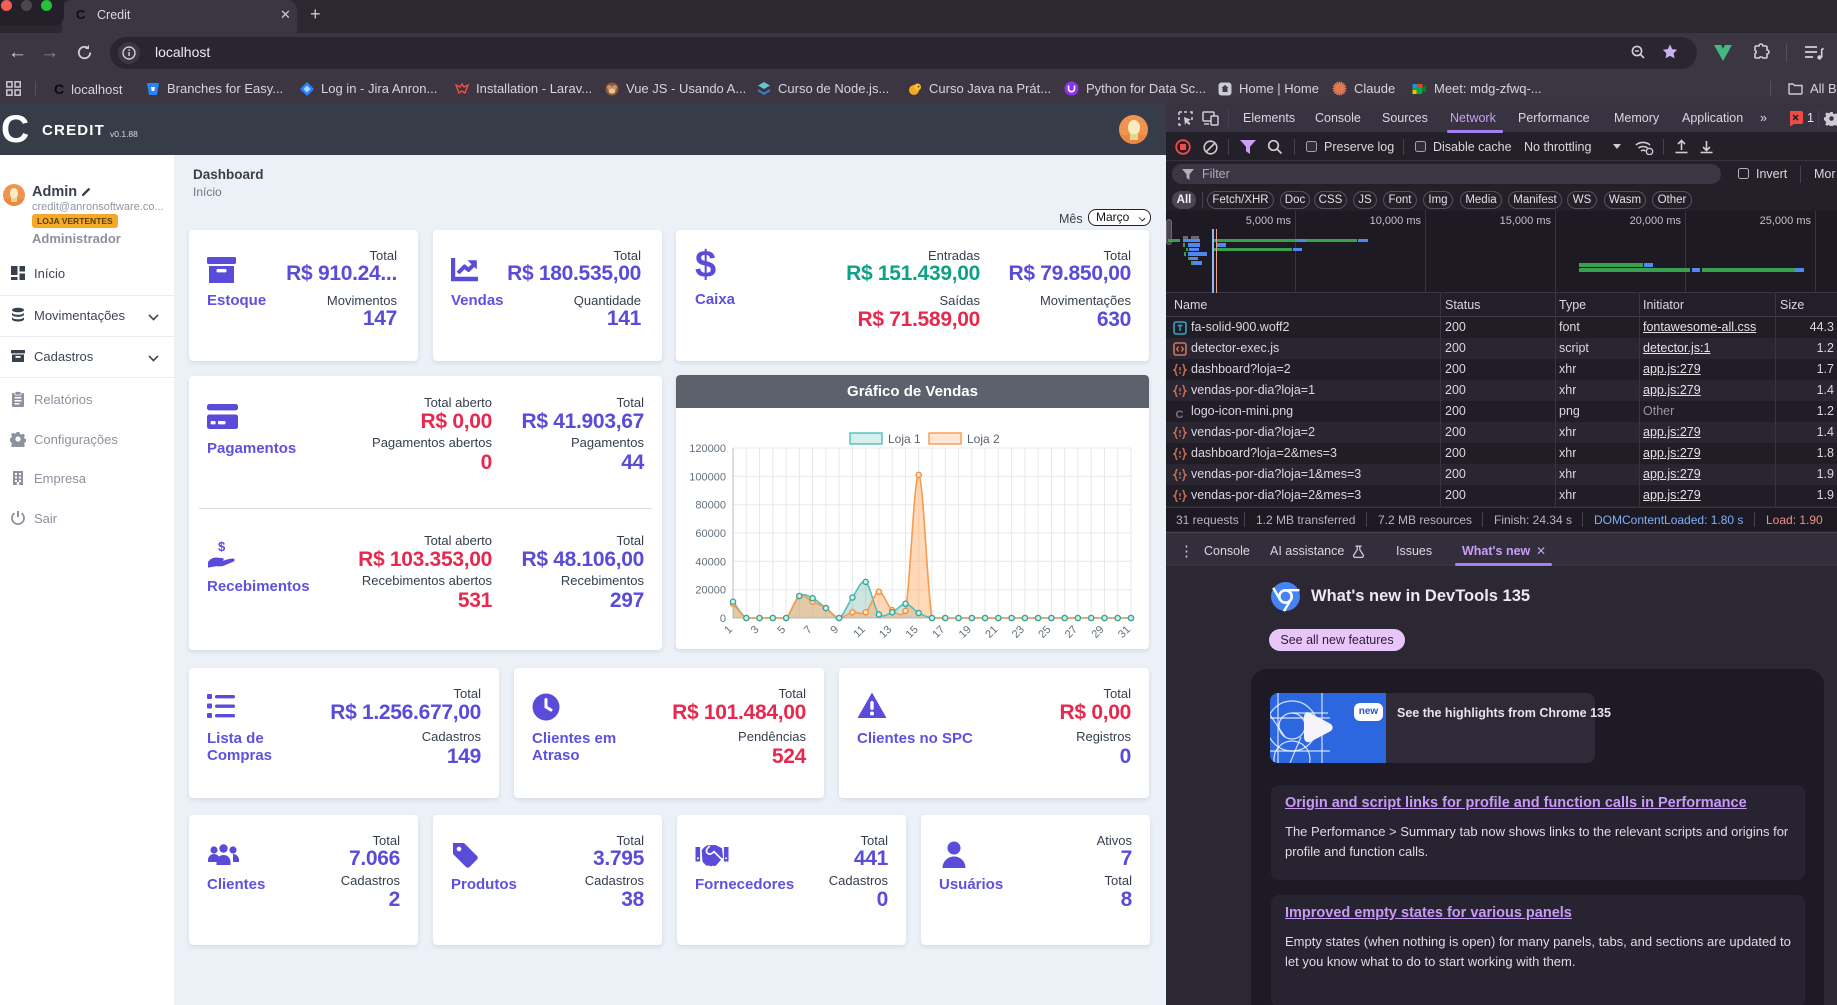  Describe the element at coordinates (723, 619) in the screenshot. I see `svg-text: 0` at that location.